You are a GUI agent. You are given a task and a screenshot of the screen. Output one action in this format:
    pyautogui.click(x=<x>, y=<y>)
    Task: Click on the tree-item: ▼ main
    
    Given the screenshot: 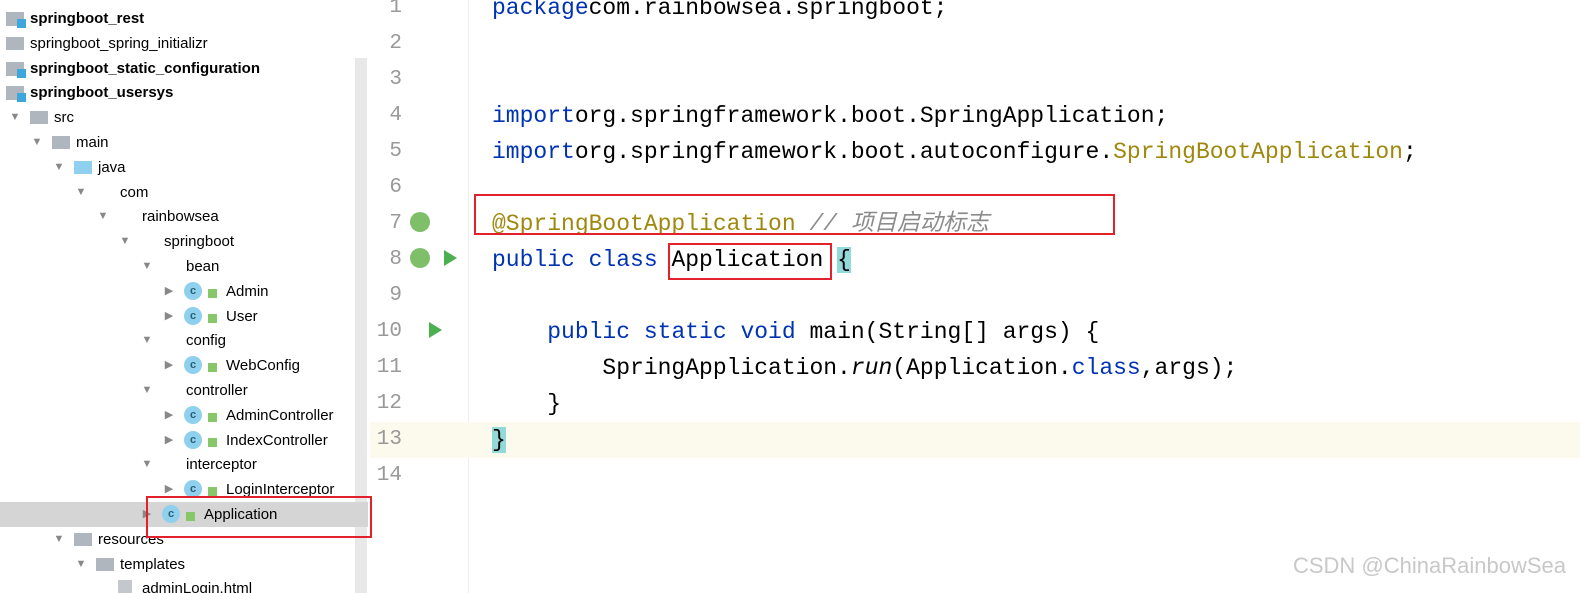 What is the action you would take?
    pyautogui.click(x=177, y=142)
    